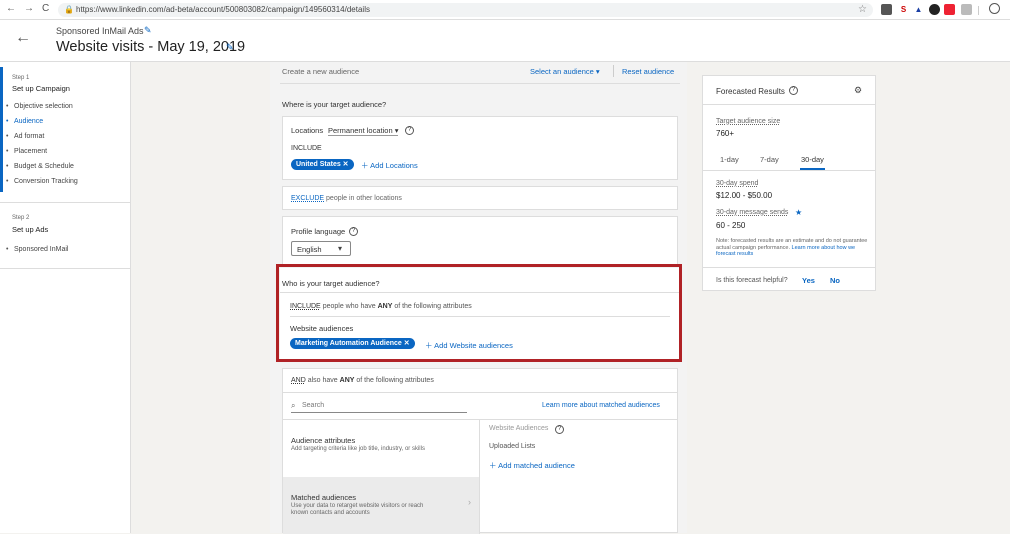 The height and width of the screenshot is (534, 1010). Describe the element at coordinates (334, 104) in the screenshot. I see `where-audience-title: Where is your target audience?` at that location.